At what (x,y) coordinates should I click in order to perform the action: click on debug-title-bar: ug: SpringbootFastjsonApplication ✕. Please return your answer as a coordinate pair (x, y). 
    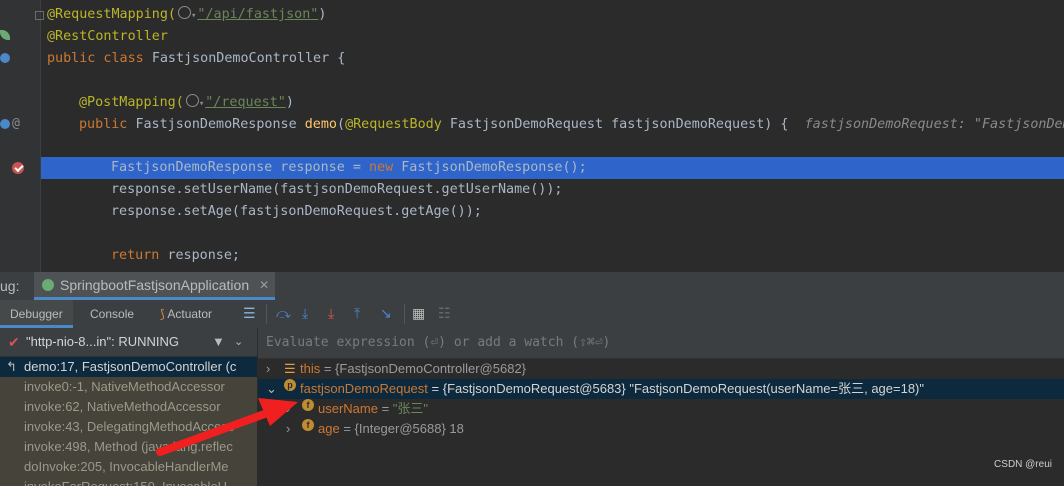
    Looking at the image, I should click on (532, 286).